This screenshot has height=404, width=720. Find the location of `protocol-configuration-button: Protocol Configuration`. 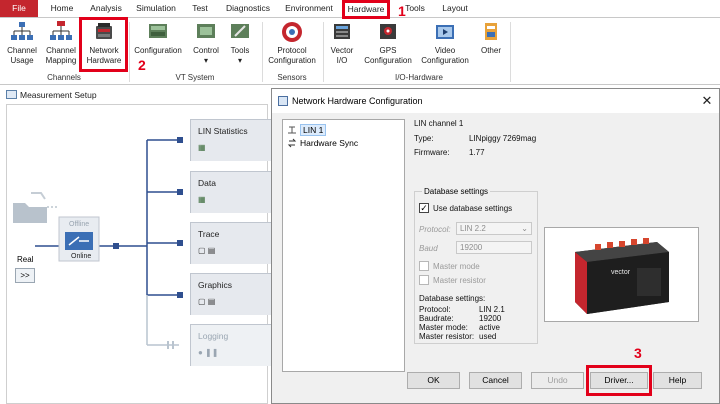

protocol-configuration-button: Protocol Configuration is located at coordinates (292, 42).